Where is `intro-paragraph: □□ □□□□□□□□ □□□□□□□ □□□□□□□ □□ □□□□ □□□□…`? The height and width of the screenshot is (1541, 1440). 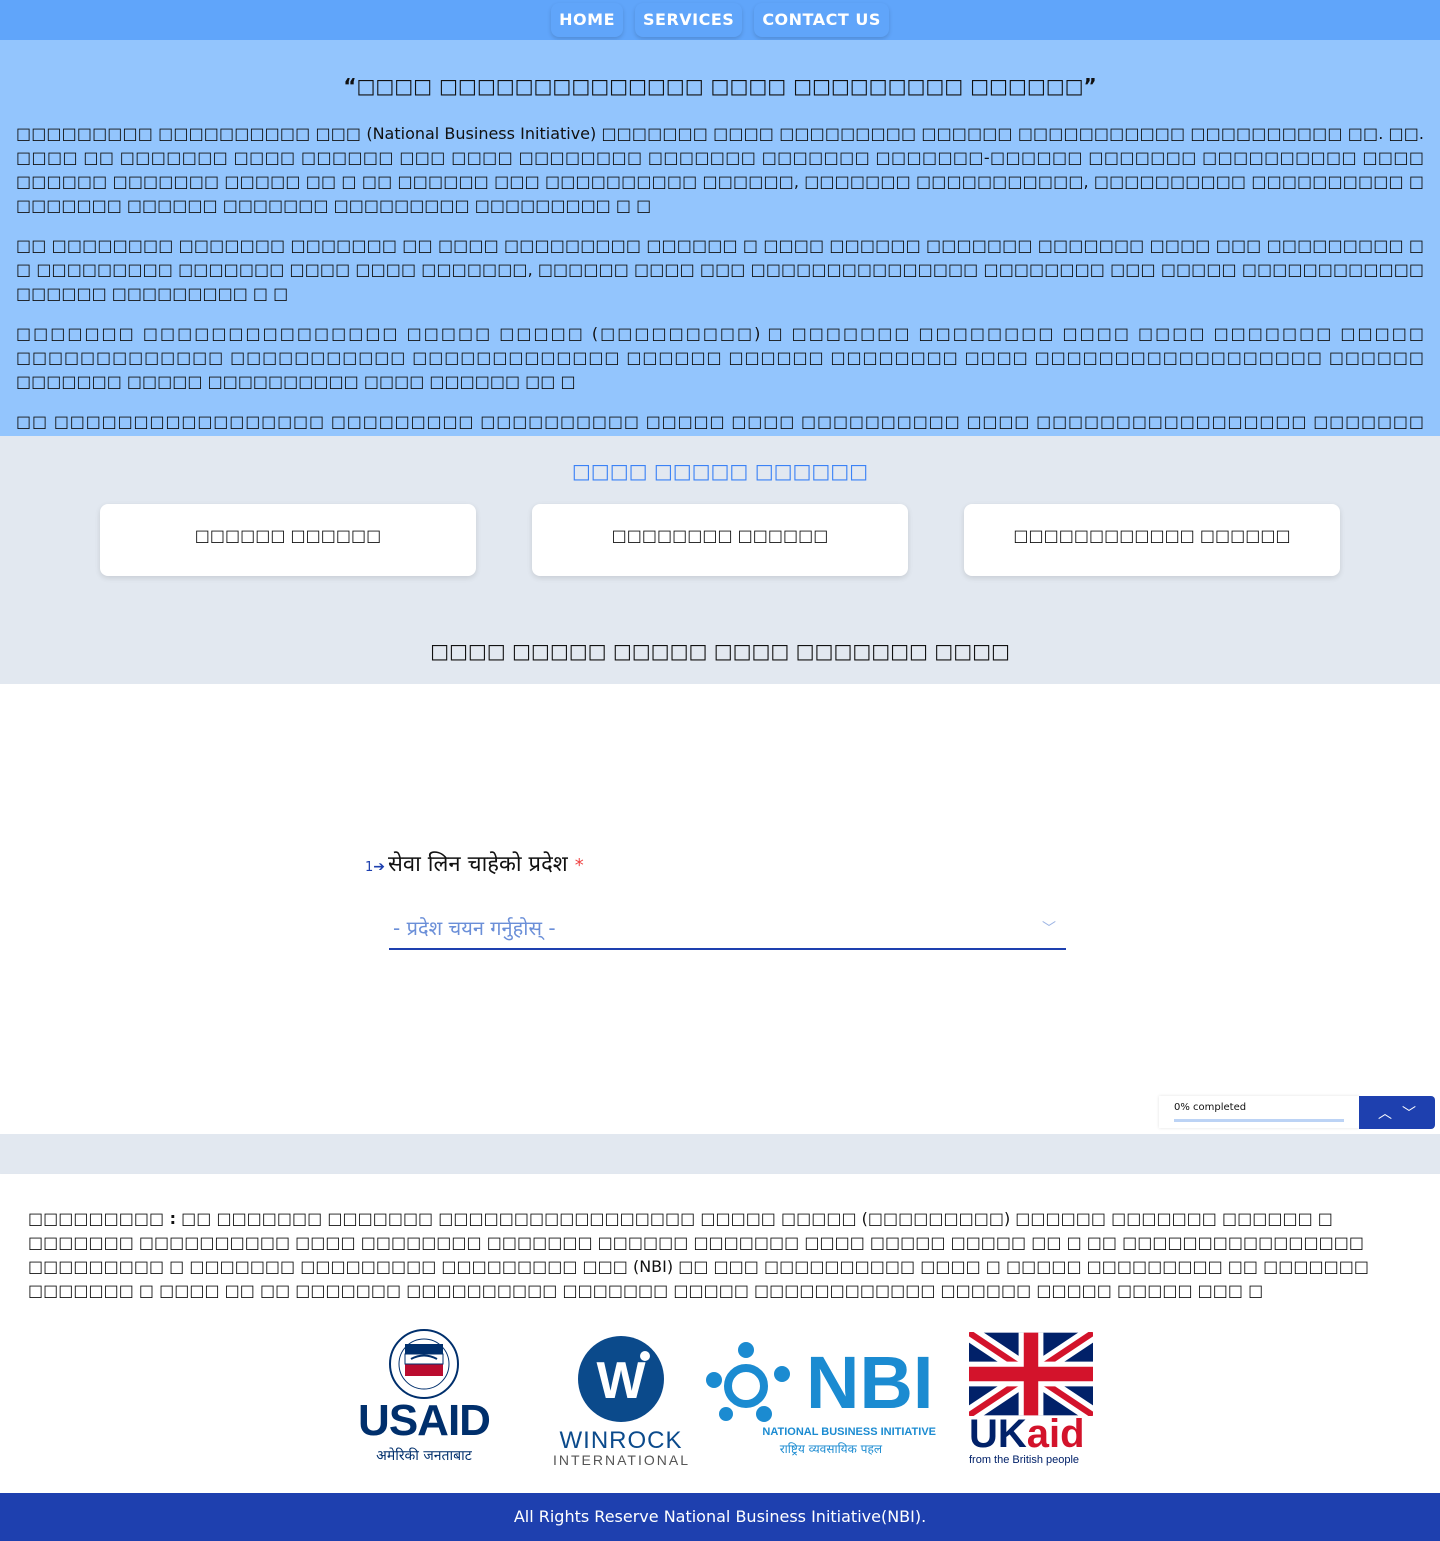 intro-paragraph: □□ □□□□□□□□ □□□□□□□ □□□□□□□ □□ □□□□ □□□□… is located at coordinates (720, 269).